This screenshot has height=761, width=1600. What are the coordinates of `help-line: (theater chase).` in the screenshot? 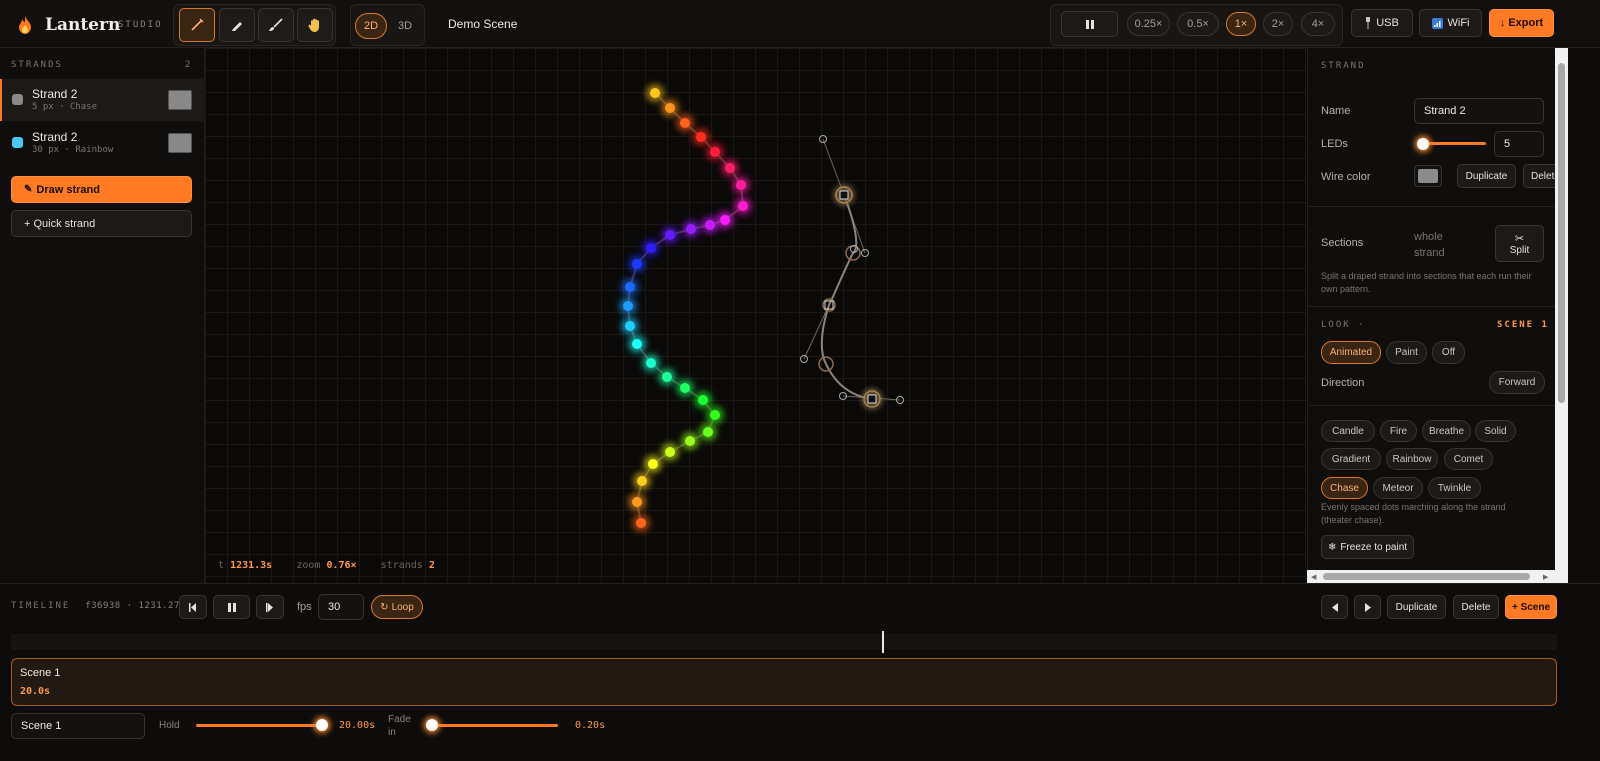 It's located at (1353, 520).